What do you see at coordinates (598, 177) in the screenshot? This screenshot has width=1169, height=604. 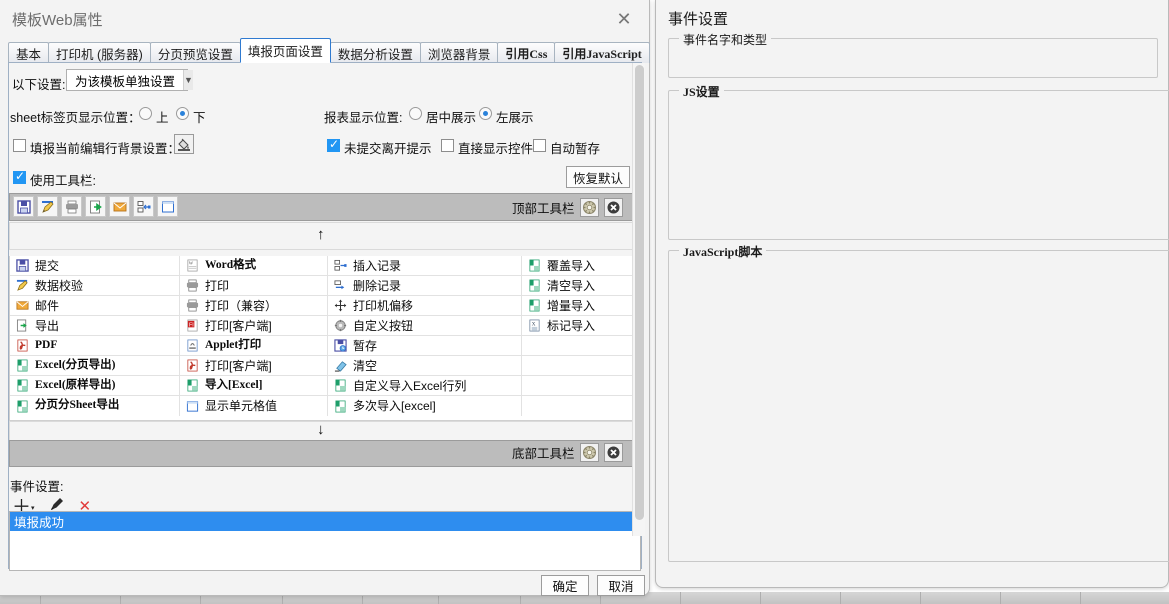 I see `restore-default-button: 恢复默认` at bounding box center [598, 177].